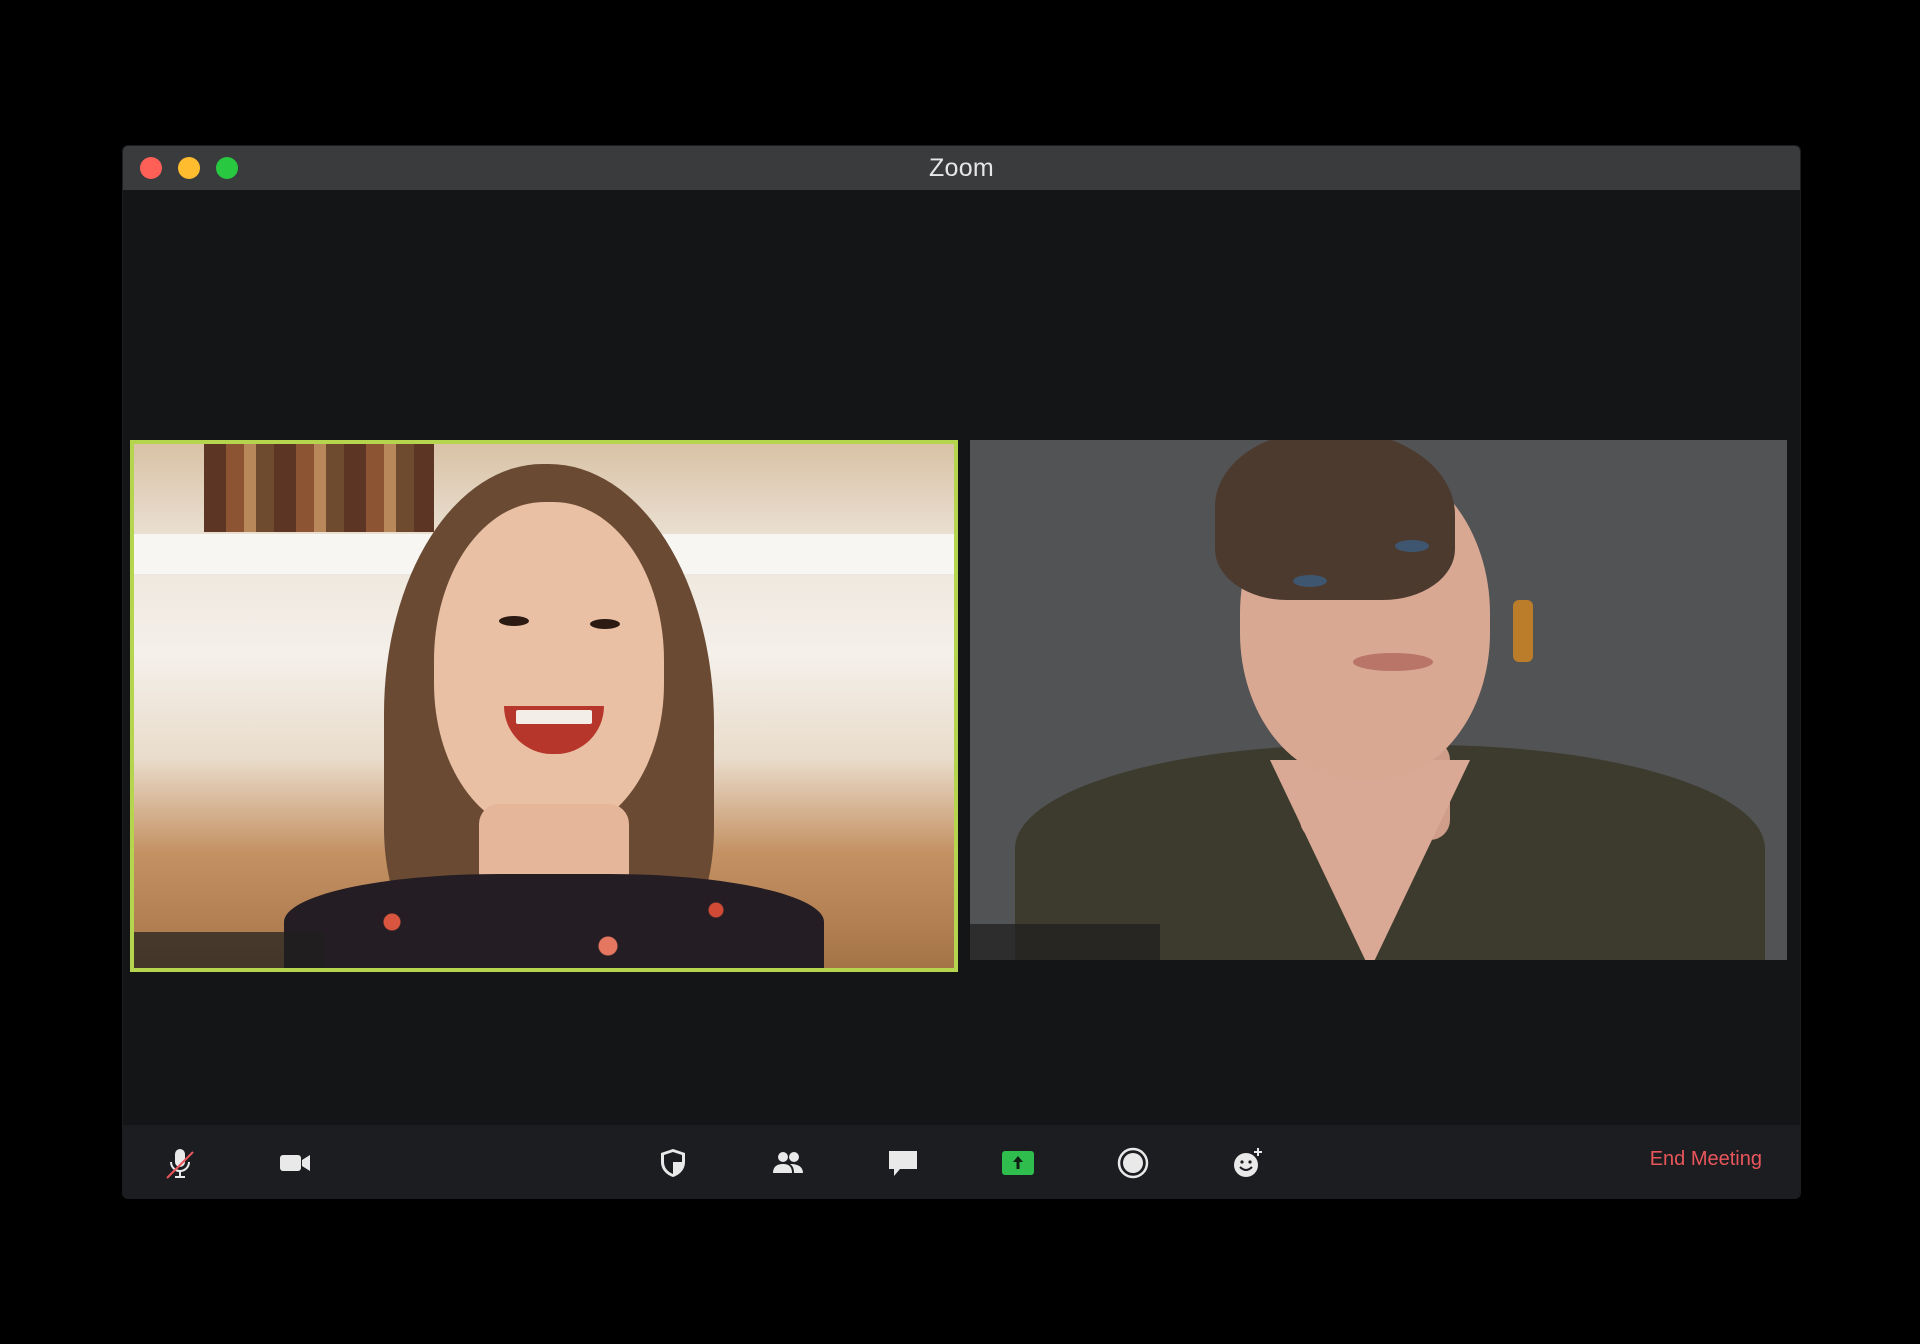 This screenshot has height=1344, width=1920. What do you see at coordinates (549, 667) in the screenshot?
I see `participant-face` at bounding box center [549, 667].